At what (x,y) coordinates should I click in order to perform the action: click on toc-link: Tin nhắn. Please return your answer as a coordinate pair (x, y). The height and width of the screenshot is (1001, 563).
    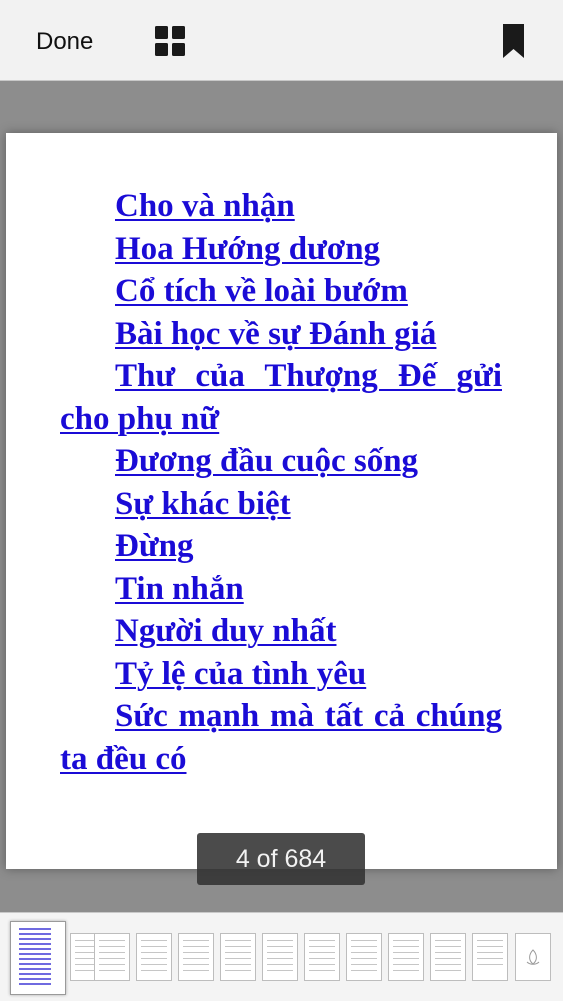
    Looking at the image, I should click on (281, 589).